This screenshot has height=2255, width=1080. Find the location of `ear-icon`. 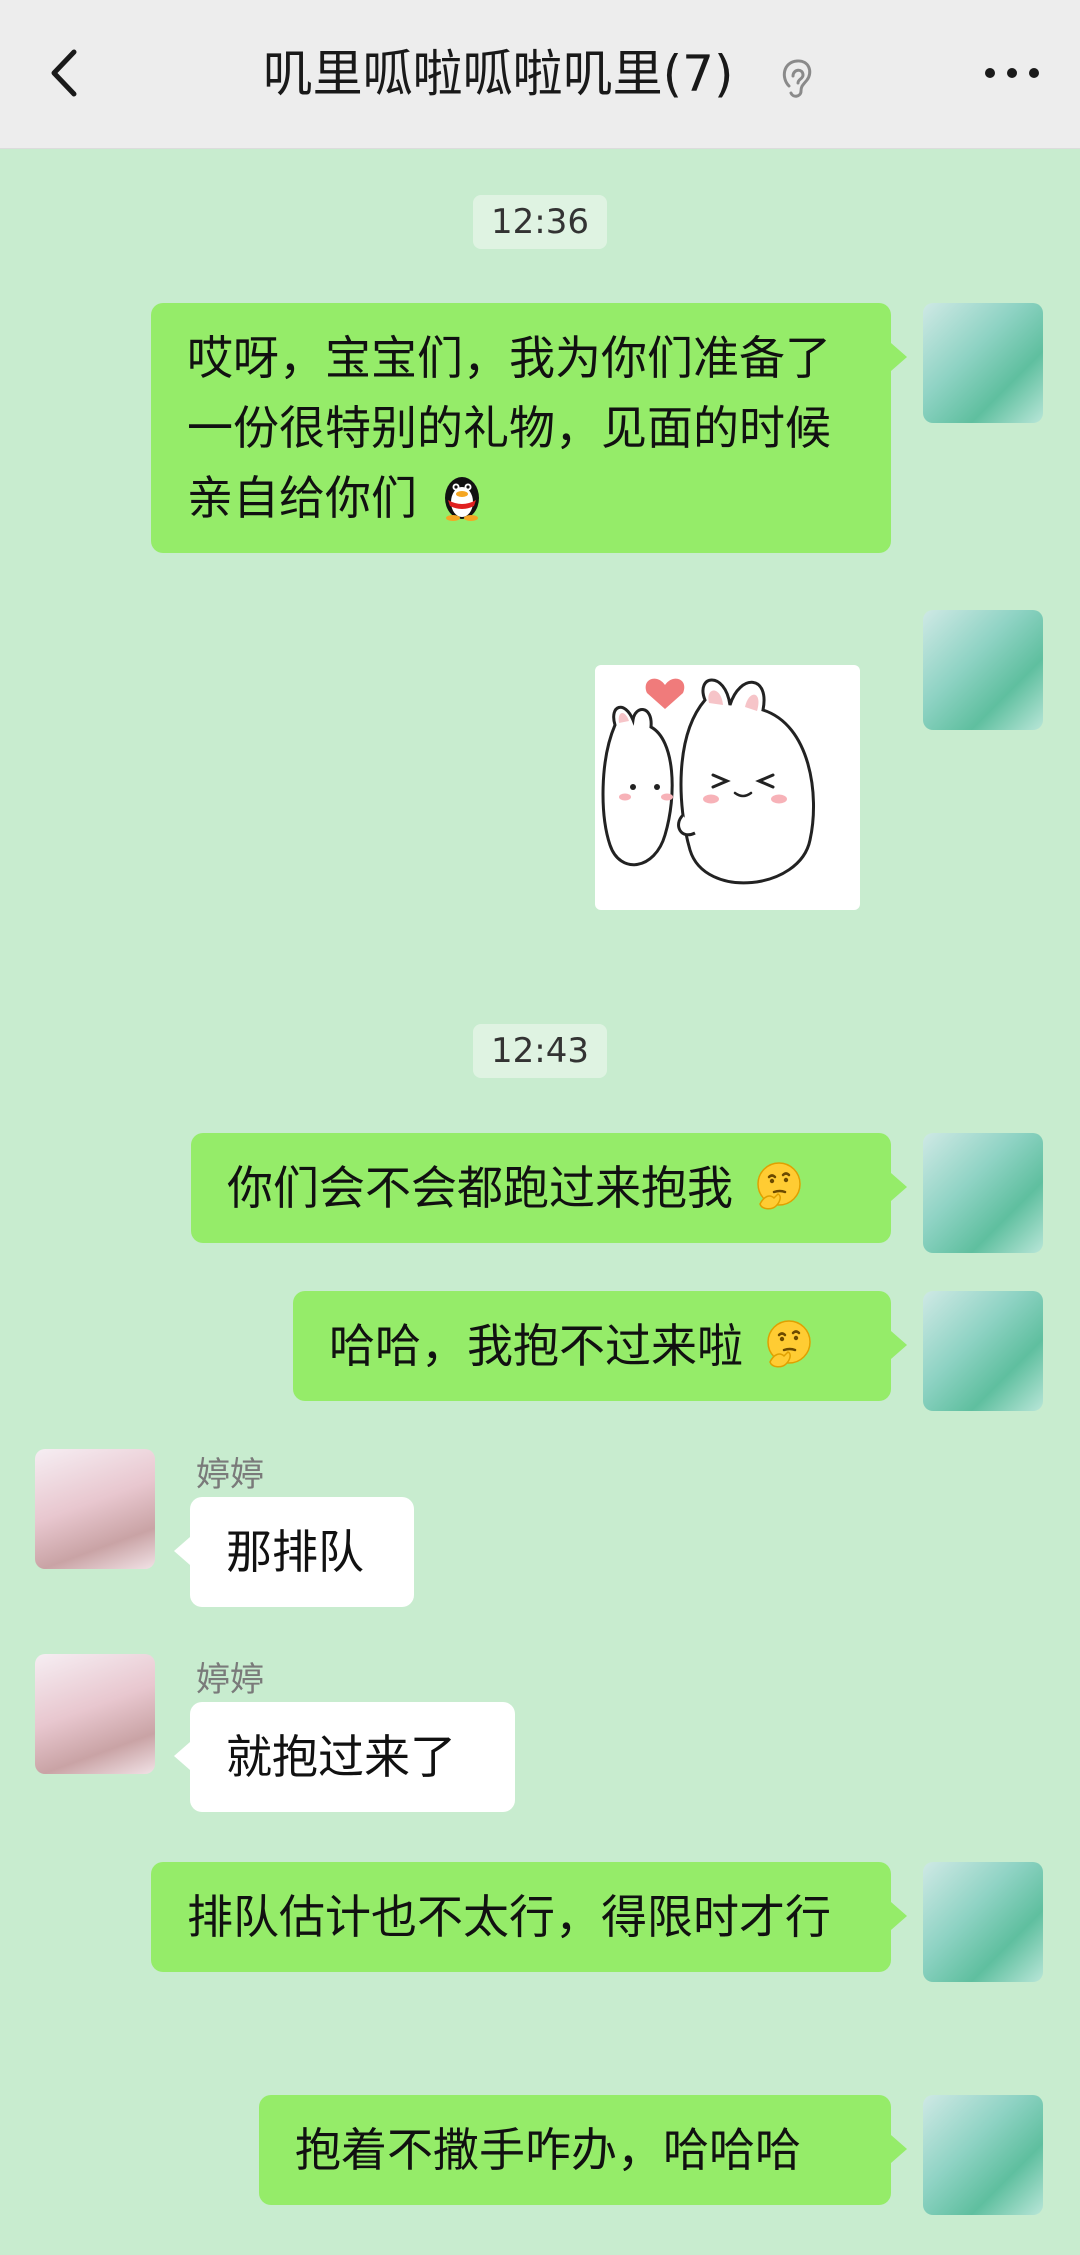

ear-icon is located at coordinates (797, 78).